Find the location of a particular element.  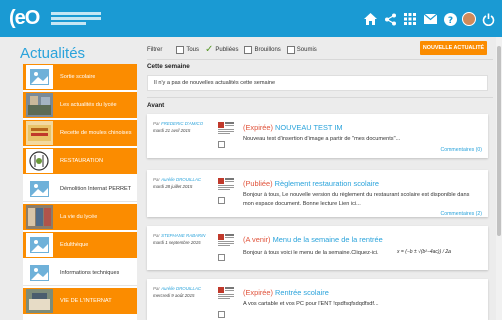

avatar is located at coordinates (469, 19).